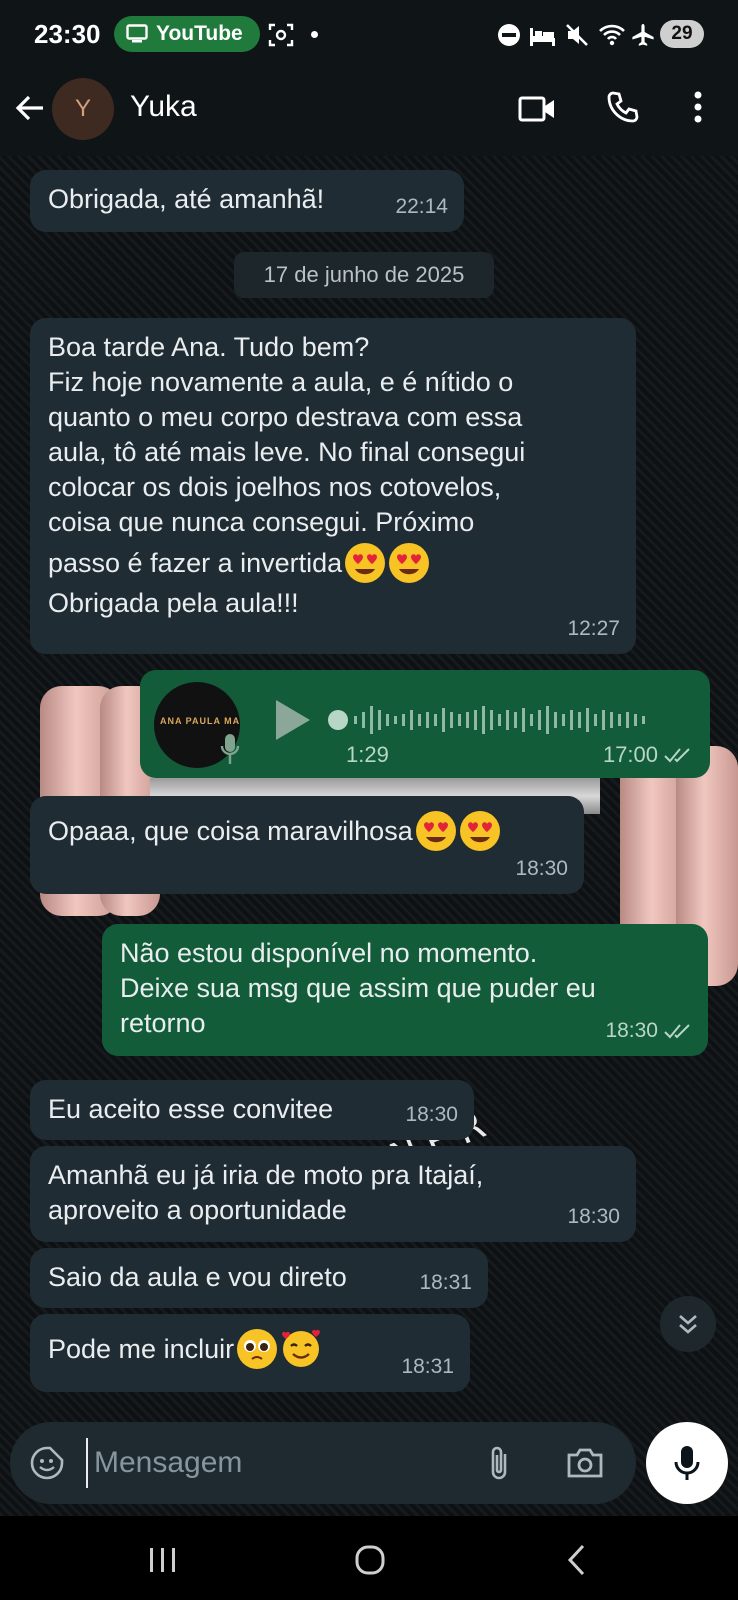 Image resolution: width=738 pixels, height=1600 pixels. Describe the element at coordinates (141, 1348) in the screenshot. I see `message-text: Pode me incluir` at that location.